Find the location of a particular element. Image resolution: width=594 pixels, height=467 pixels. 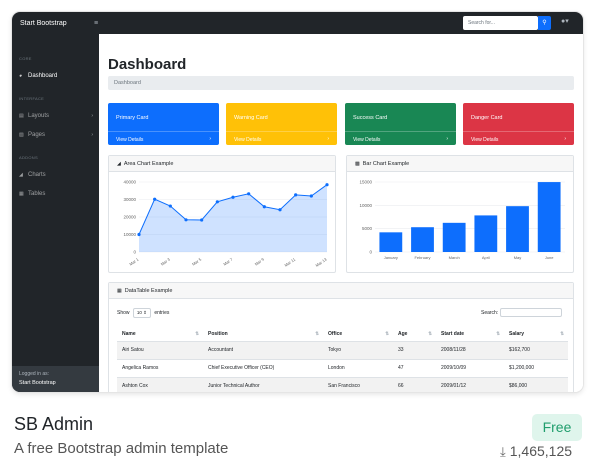

sidebar-item-pages: ▧ Pages › is located at coordinates (55, 135).